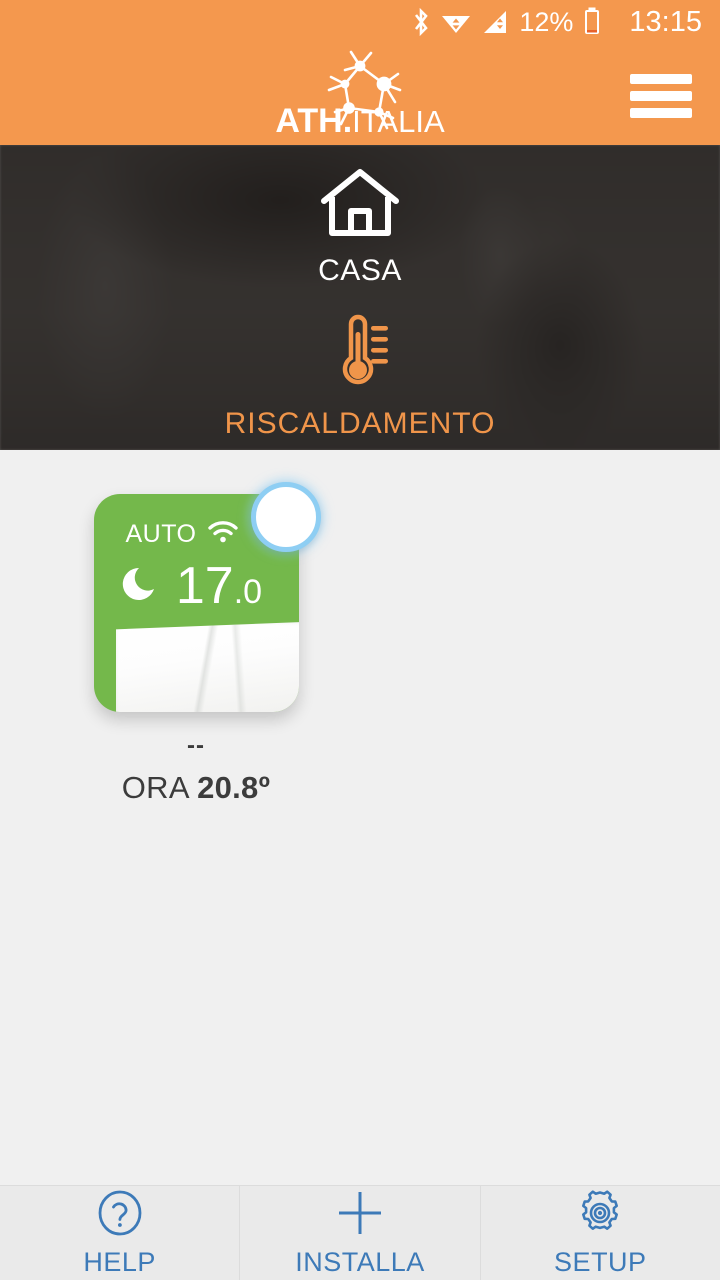 Image resolution: width=720 pixels, height=1280 pixels. I want to click on device-tile: AUTO 17 .0 -- ORA 20.8º, so click(206, 644).